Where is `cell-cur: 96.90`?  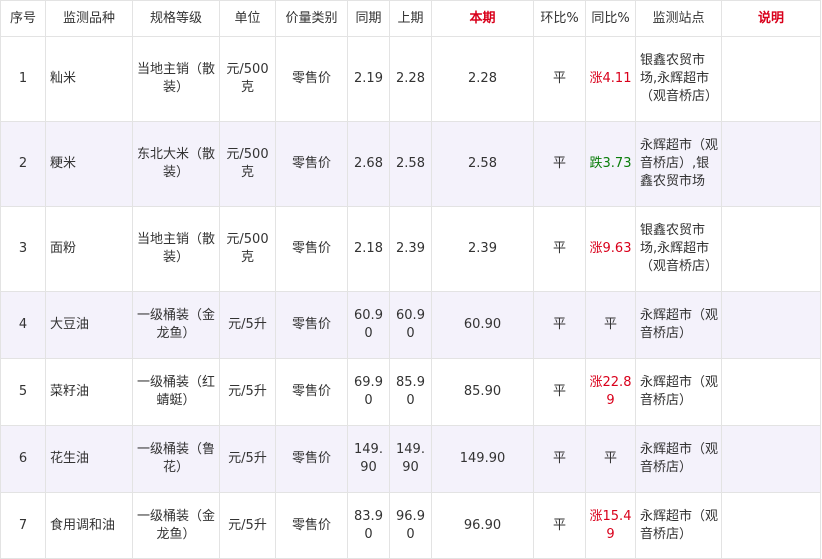 cell-cur: 96.90 is located at coordinates (482, 525).